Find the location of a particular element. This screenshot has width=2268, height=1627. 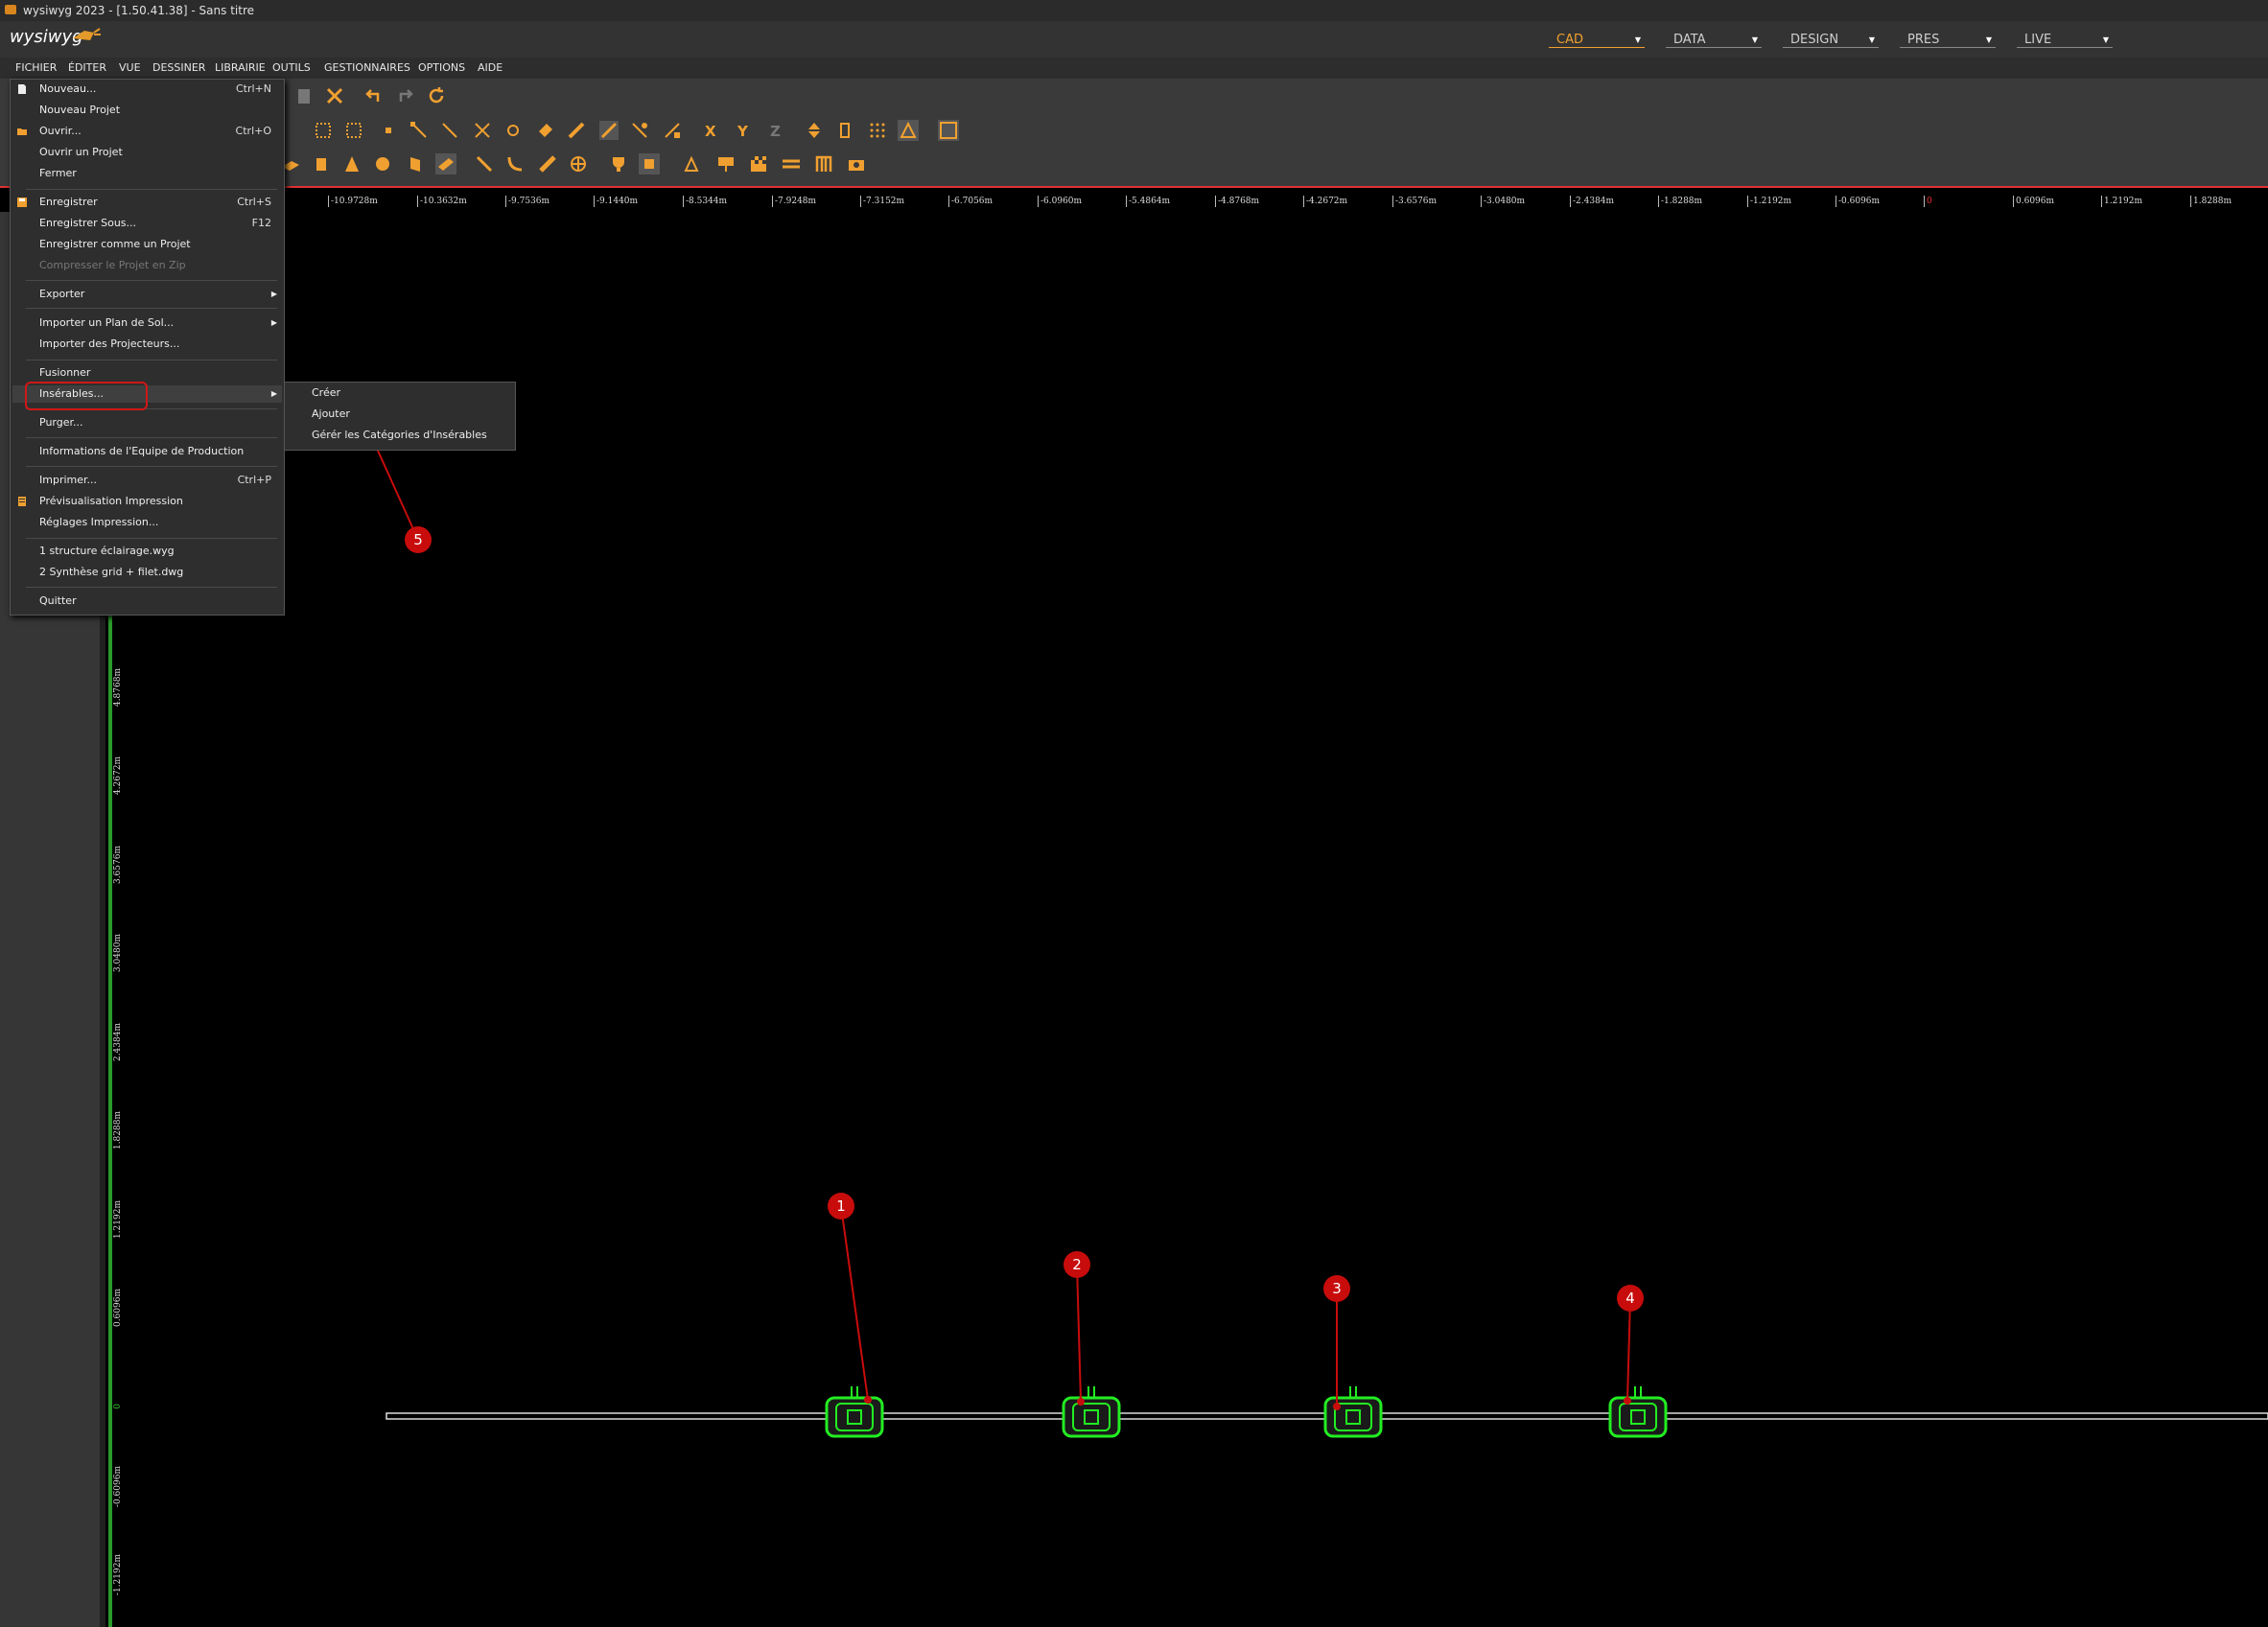

axis-y-icon: Y is located at coordinates (743, 130).